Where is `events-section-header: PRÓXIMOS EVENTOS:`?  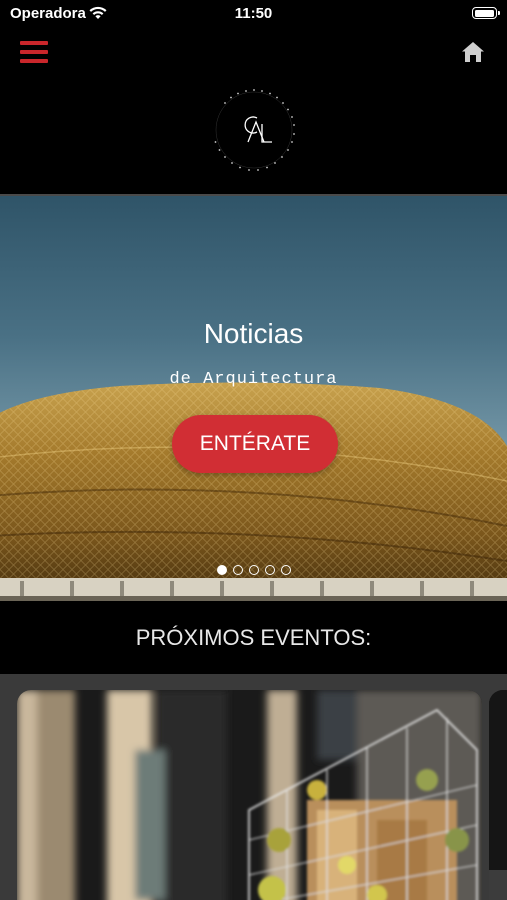 events-section-header: PRÓXIMOS EVENTOS: is located at coordinates (253, 637).